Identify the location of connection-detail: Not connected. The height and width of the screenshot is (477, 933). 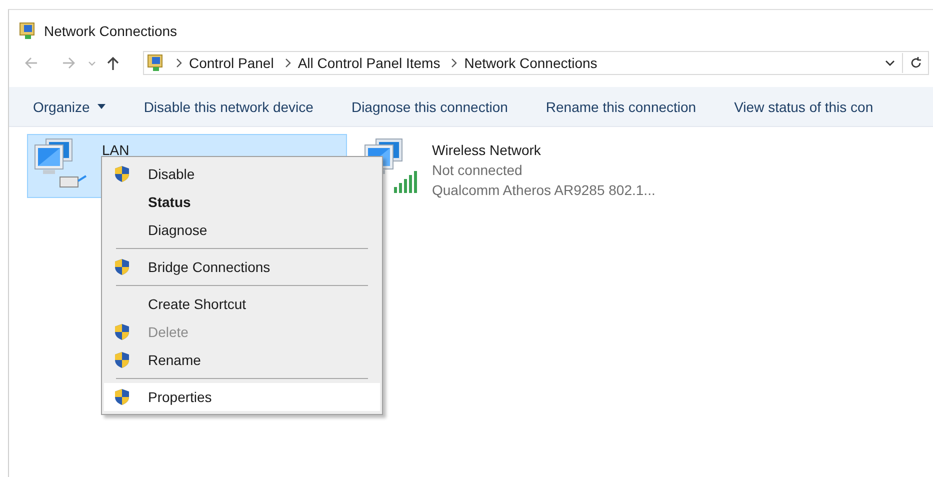
(478, 170).